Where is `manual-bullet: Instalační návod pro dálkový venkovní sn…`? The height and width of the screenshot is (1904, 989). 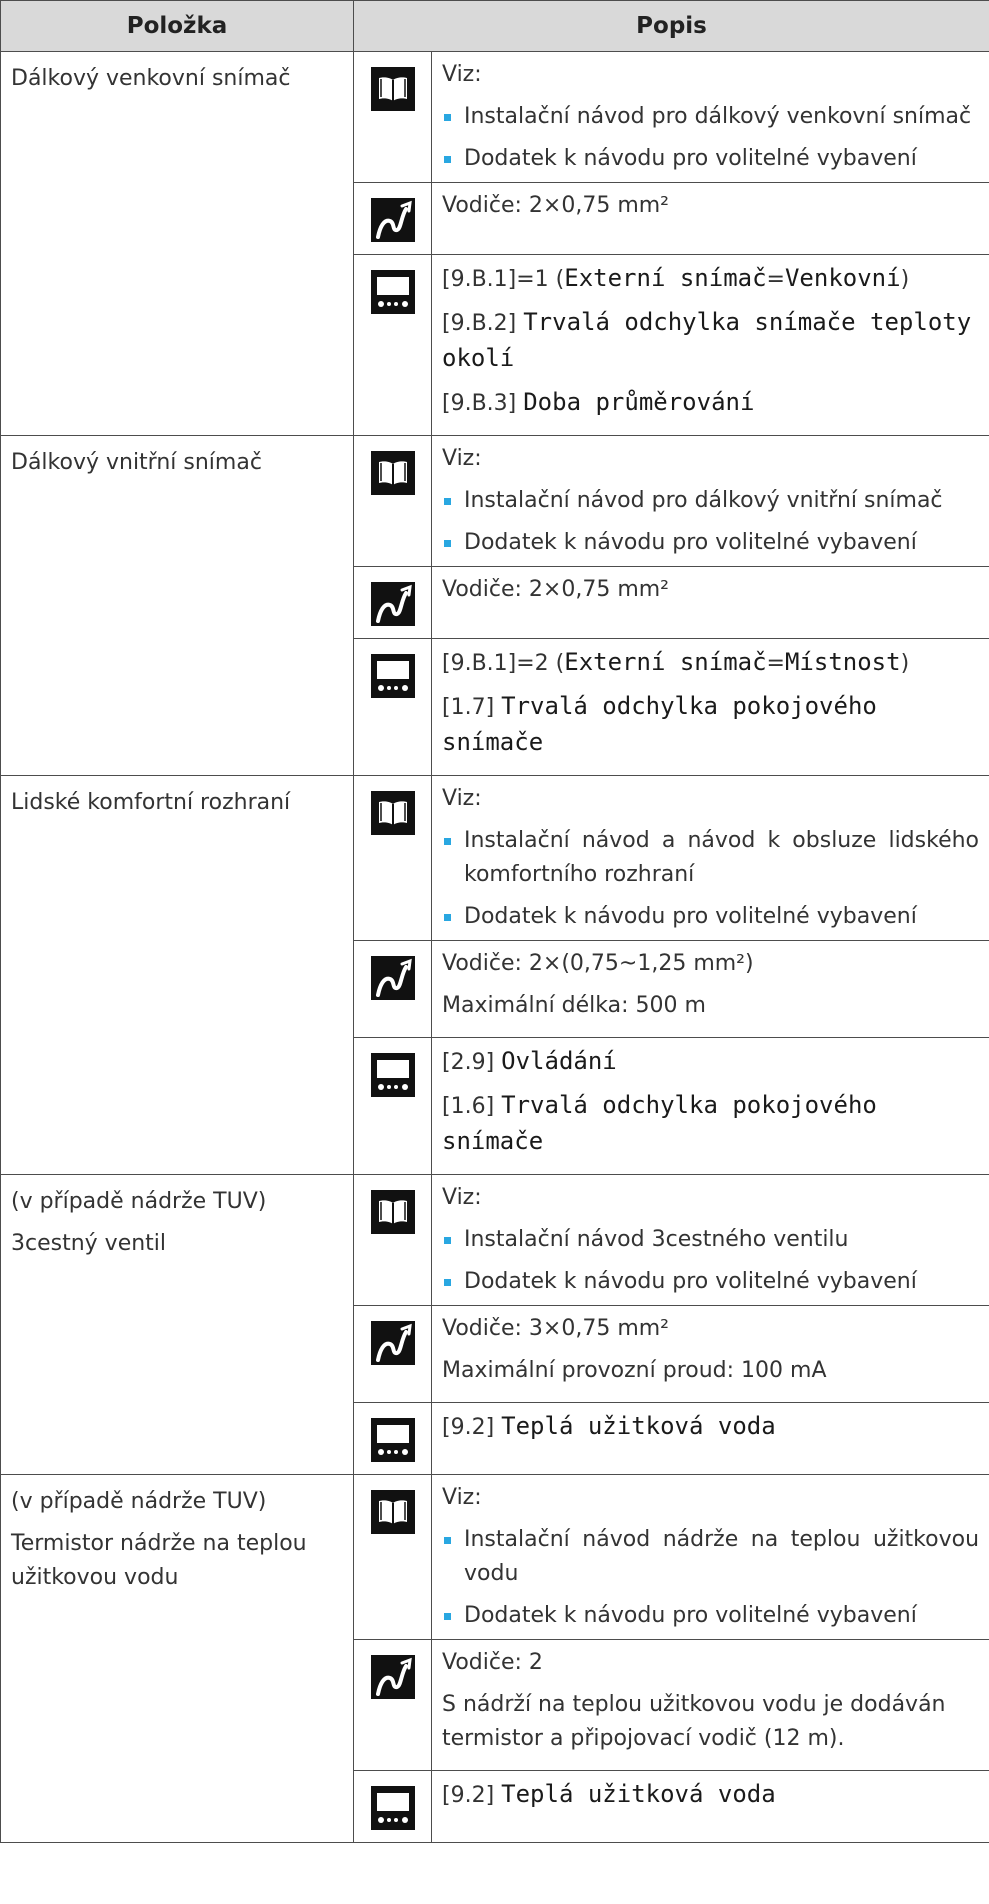 manual-bullet: Instalační návod pro dálkový venkovní sn… is located at coordinates (710, 117).